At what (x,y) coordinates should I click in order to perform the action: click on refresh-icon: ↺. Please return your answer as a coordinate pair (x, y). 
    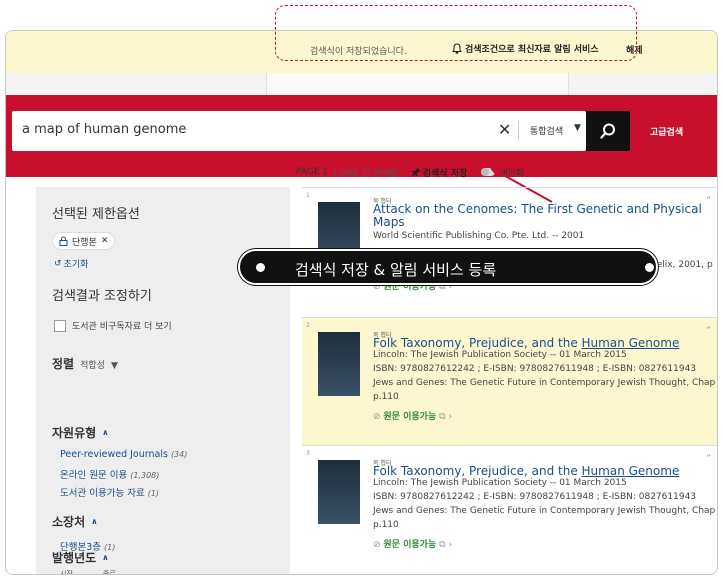
    Looking at the image, I should click on (58, 263).